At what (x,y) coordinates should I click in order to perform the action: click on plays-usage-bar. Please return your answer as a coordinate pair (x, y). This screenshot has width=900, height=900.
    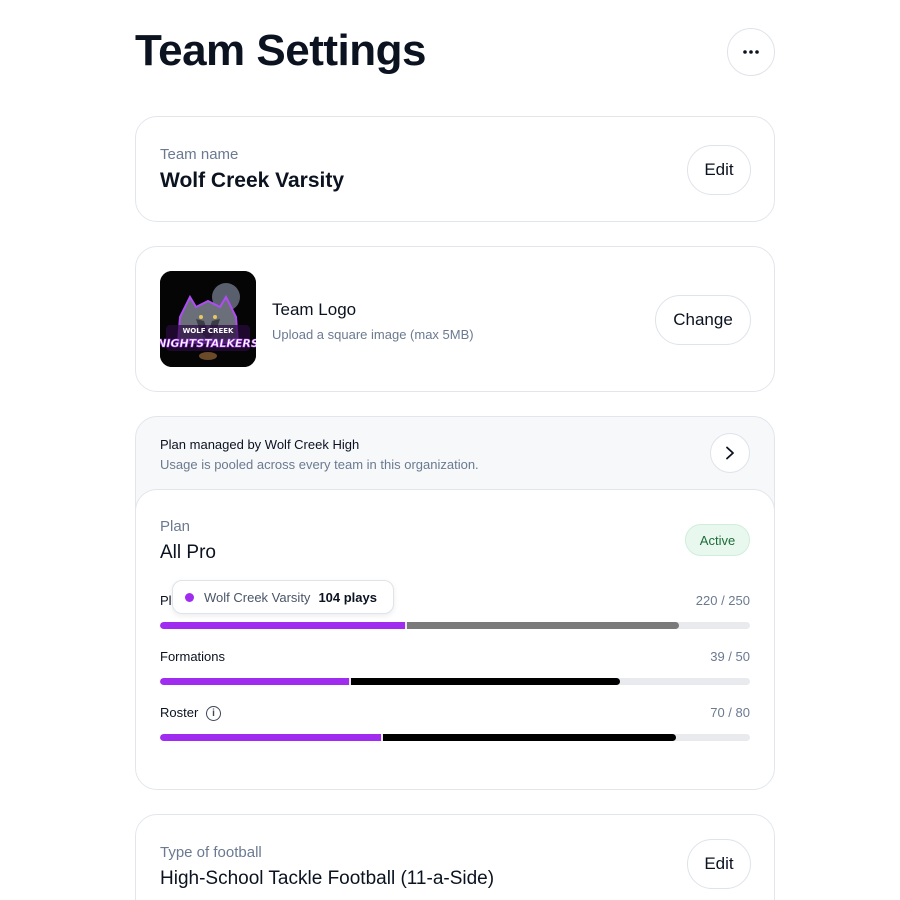
    Looking at the image, I should click on (455, 625).